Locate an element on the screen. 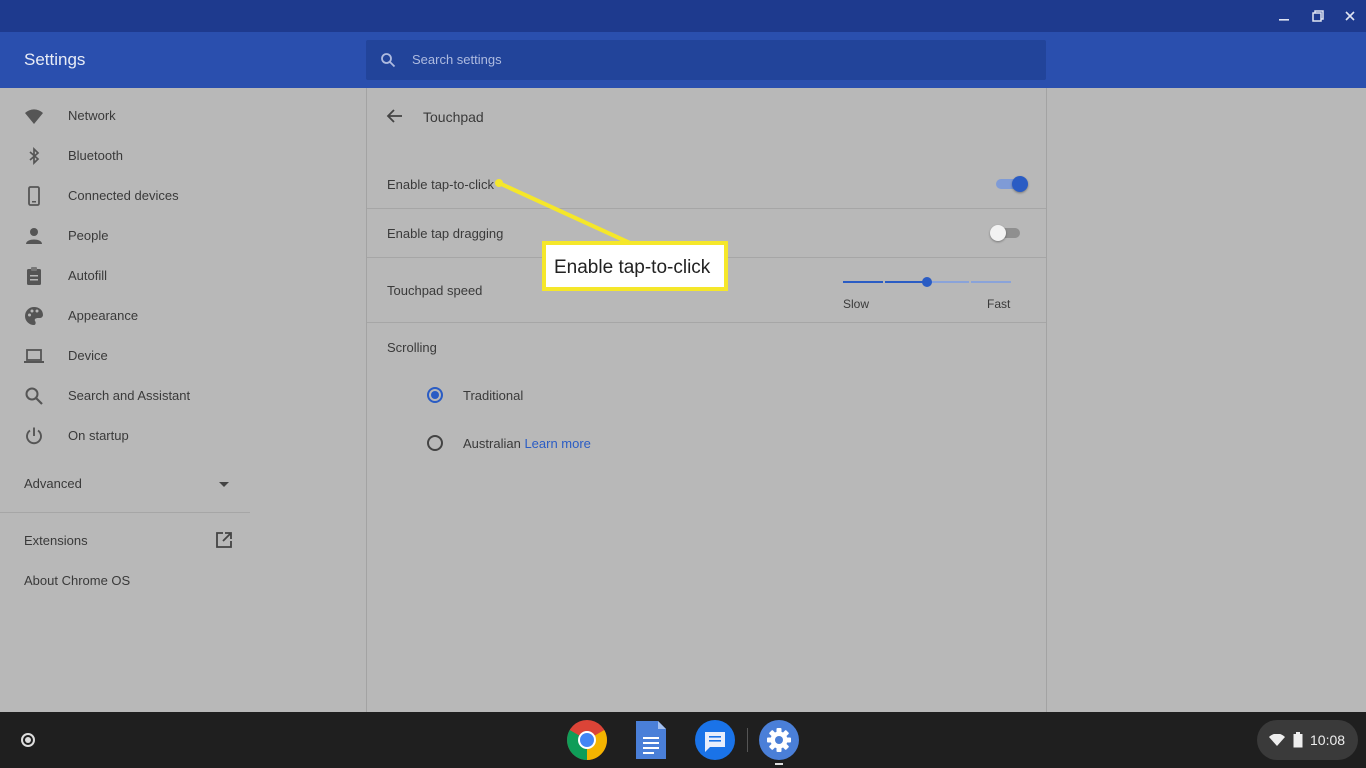 This screenshot has height=768, width=1366. sidebar-item-label: Autofill is located at coordinates (88, 275).